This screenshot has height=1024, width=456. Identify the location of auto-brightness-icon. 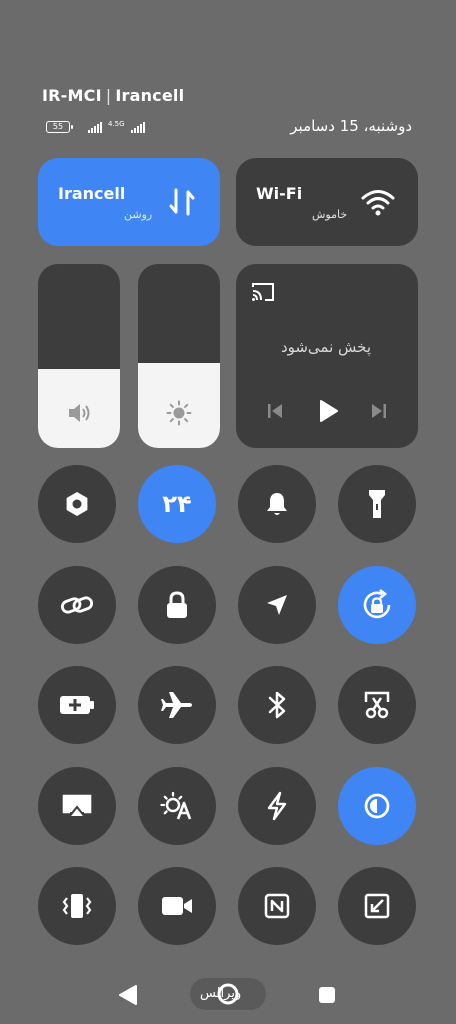
(176, 805).